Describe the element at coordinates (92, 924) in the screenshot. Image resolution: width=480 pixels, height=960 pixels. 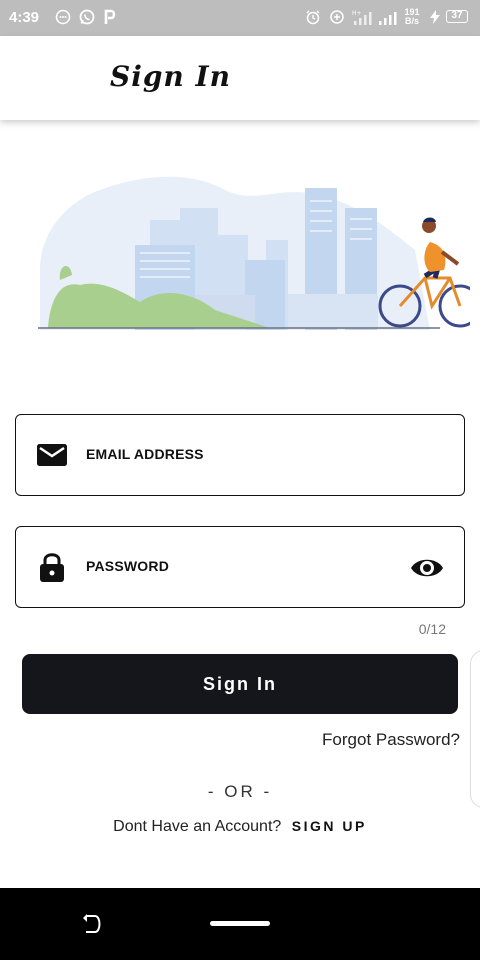
I see `back-icon` at that location.